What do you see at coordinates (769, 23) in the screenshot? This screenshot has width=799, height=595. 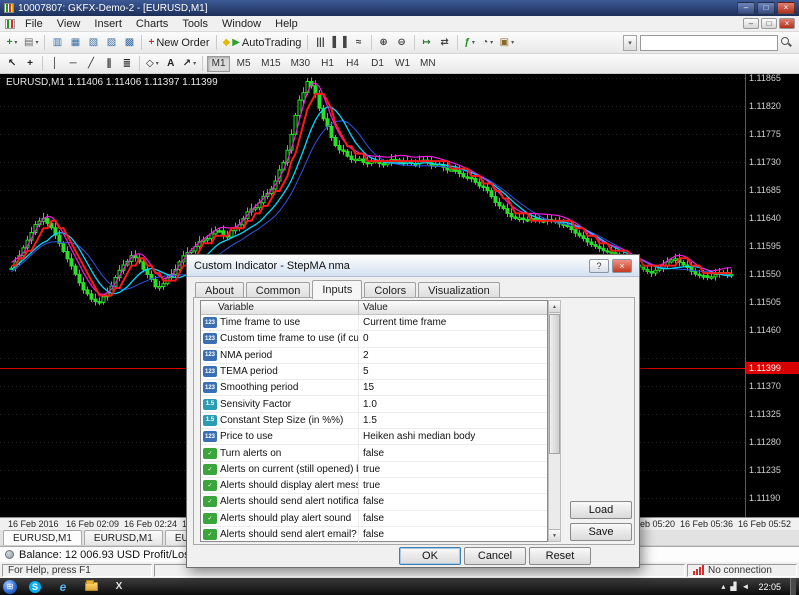 I see `mdi-restore-button: □` at bounding box center [769, 23].